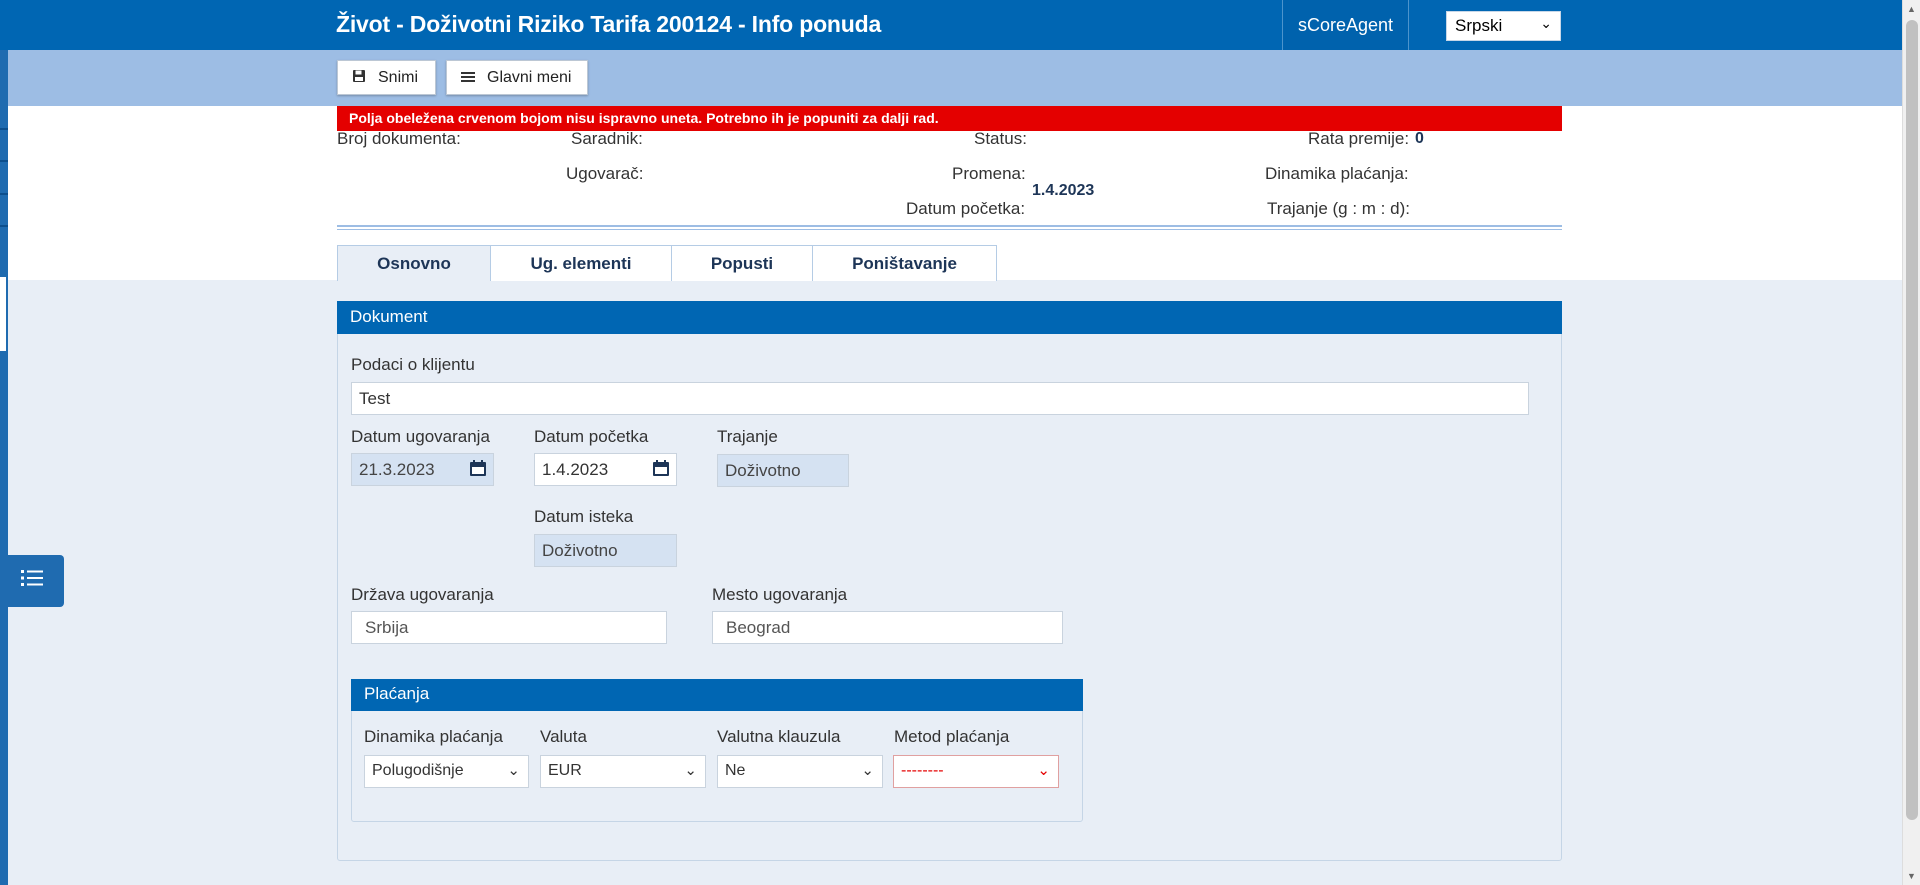 Image resolution: width=1920 pixels, height=885 pixels. Describe the element at coordinates (747, 436) in the screenshot. I see `duration-label: Trajanje` at that location.